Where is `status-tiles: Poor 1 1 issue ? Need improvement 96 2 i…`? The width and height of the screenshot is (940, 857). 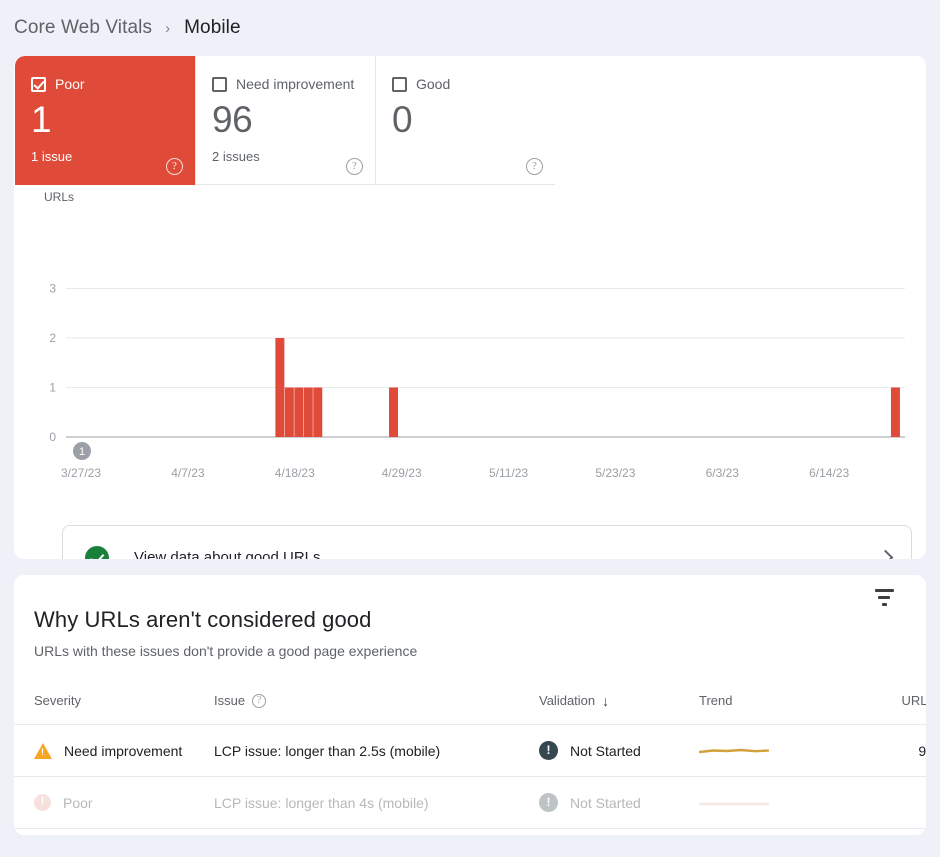 status-tiles: Poor 1 1 issue ? Need improvement 96 2 i… is located at coordinates (285, 120).